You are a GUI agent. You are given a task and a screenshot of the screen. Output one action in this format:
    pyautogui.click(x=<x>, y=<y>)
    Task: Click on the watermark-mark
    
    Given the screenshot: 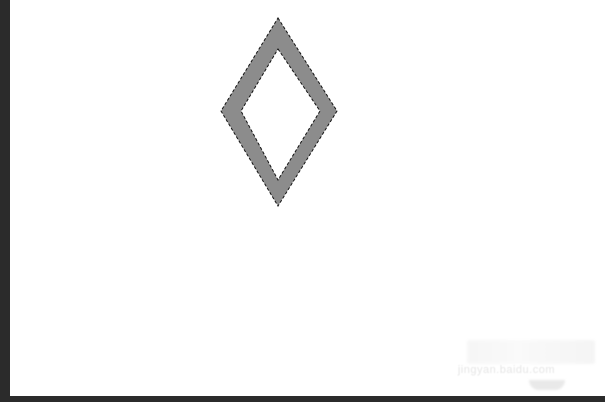 What is the action you would take?
    pyautogui.click(x=531, y=352)
    